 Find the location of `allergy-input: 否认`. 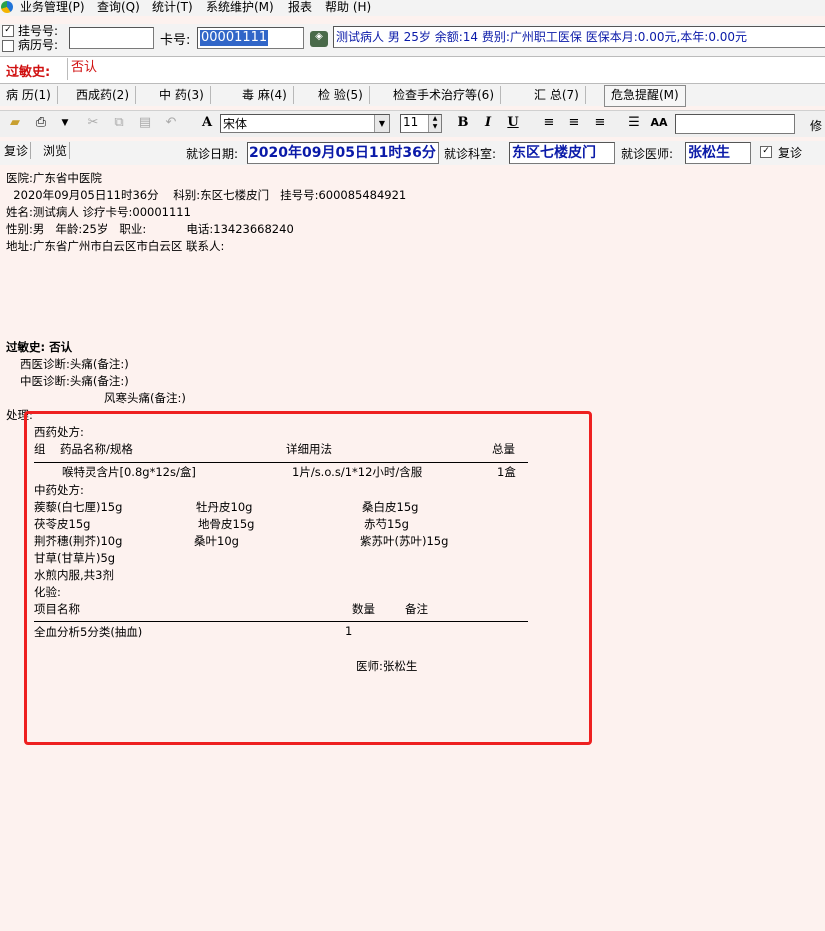

allergy-input: 否认 is located at coordinates (445, 69).